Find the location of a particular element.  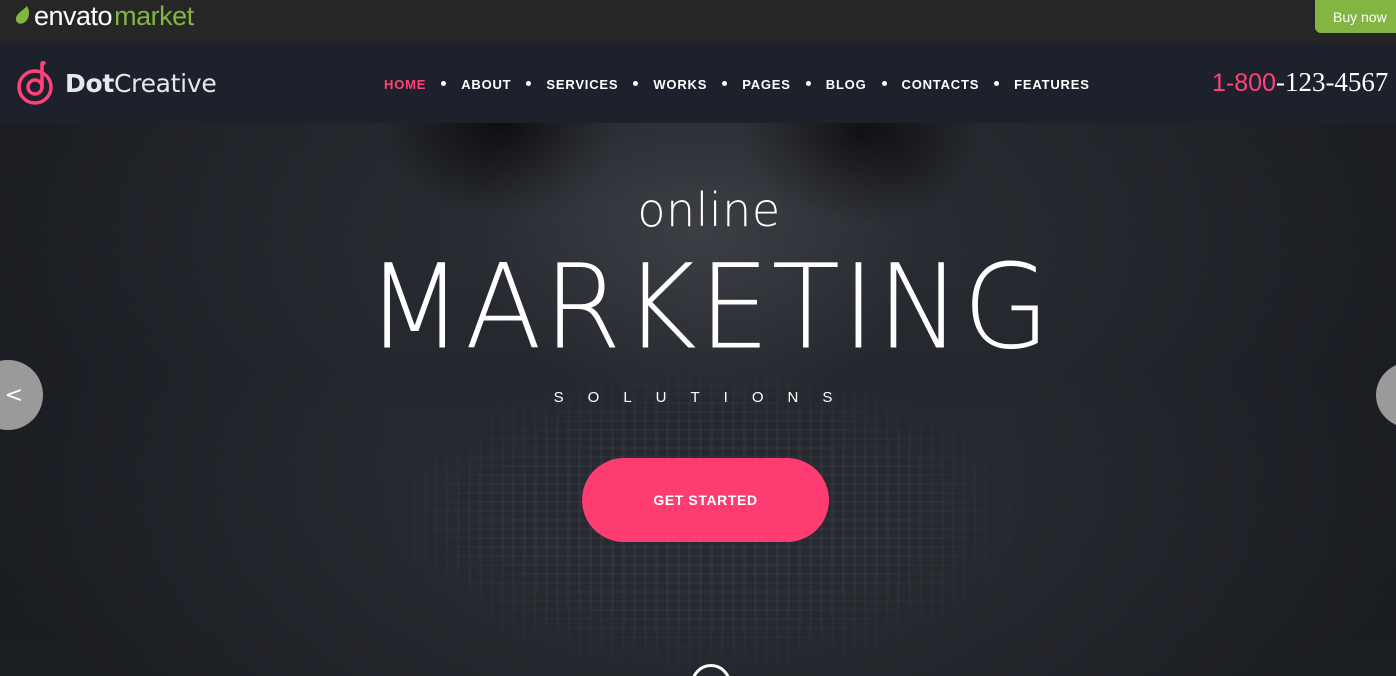

brand-name: DotCreative is located at coordinates (141, 83).